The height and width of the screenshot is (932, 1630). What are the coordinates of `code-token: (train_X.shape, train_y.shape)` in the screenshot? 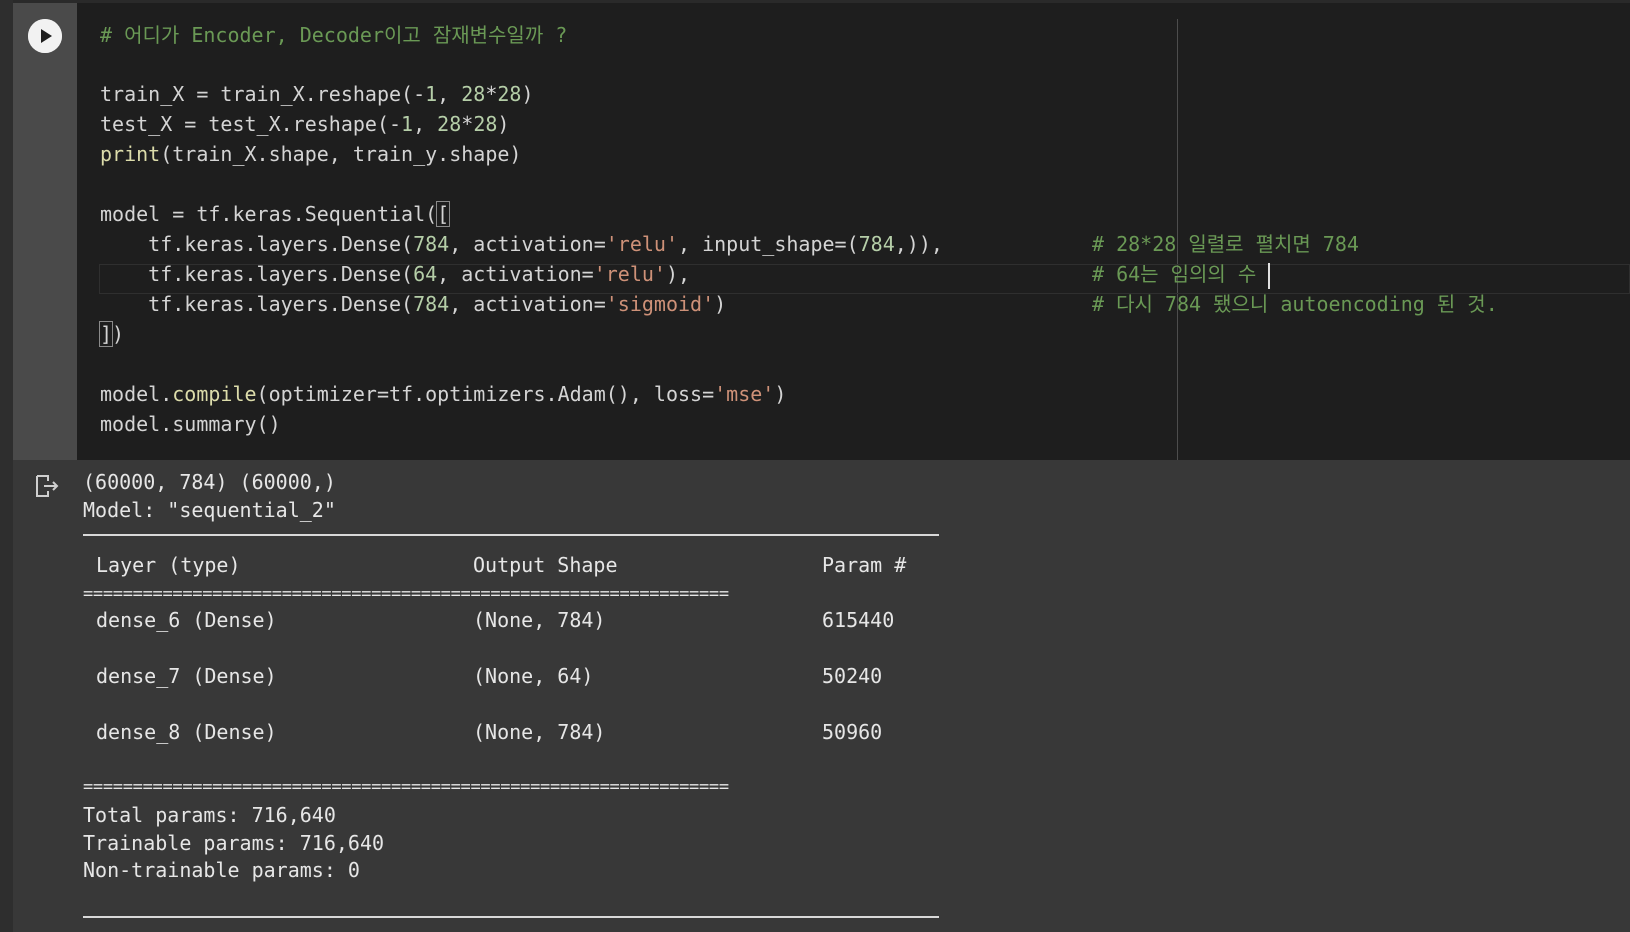 It's located at (341, 154).